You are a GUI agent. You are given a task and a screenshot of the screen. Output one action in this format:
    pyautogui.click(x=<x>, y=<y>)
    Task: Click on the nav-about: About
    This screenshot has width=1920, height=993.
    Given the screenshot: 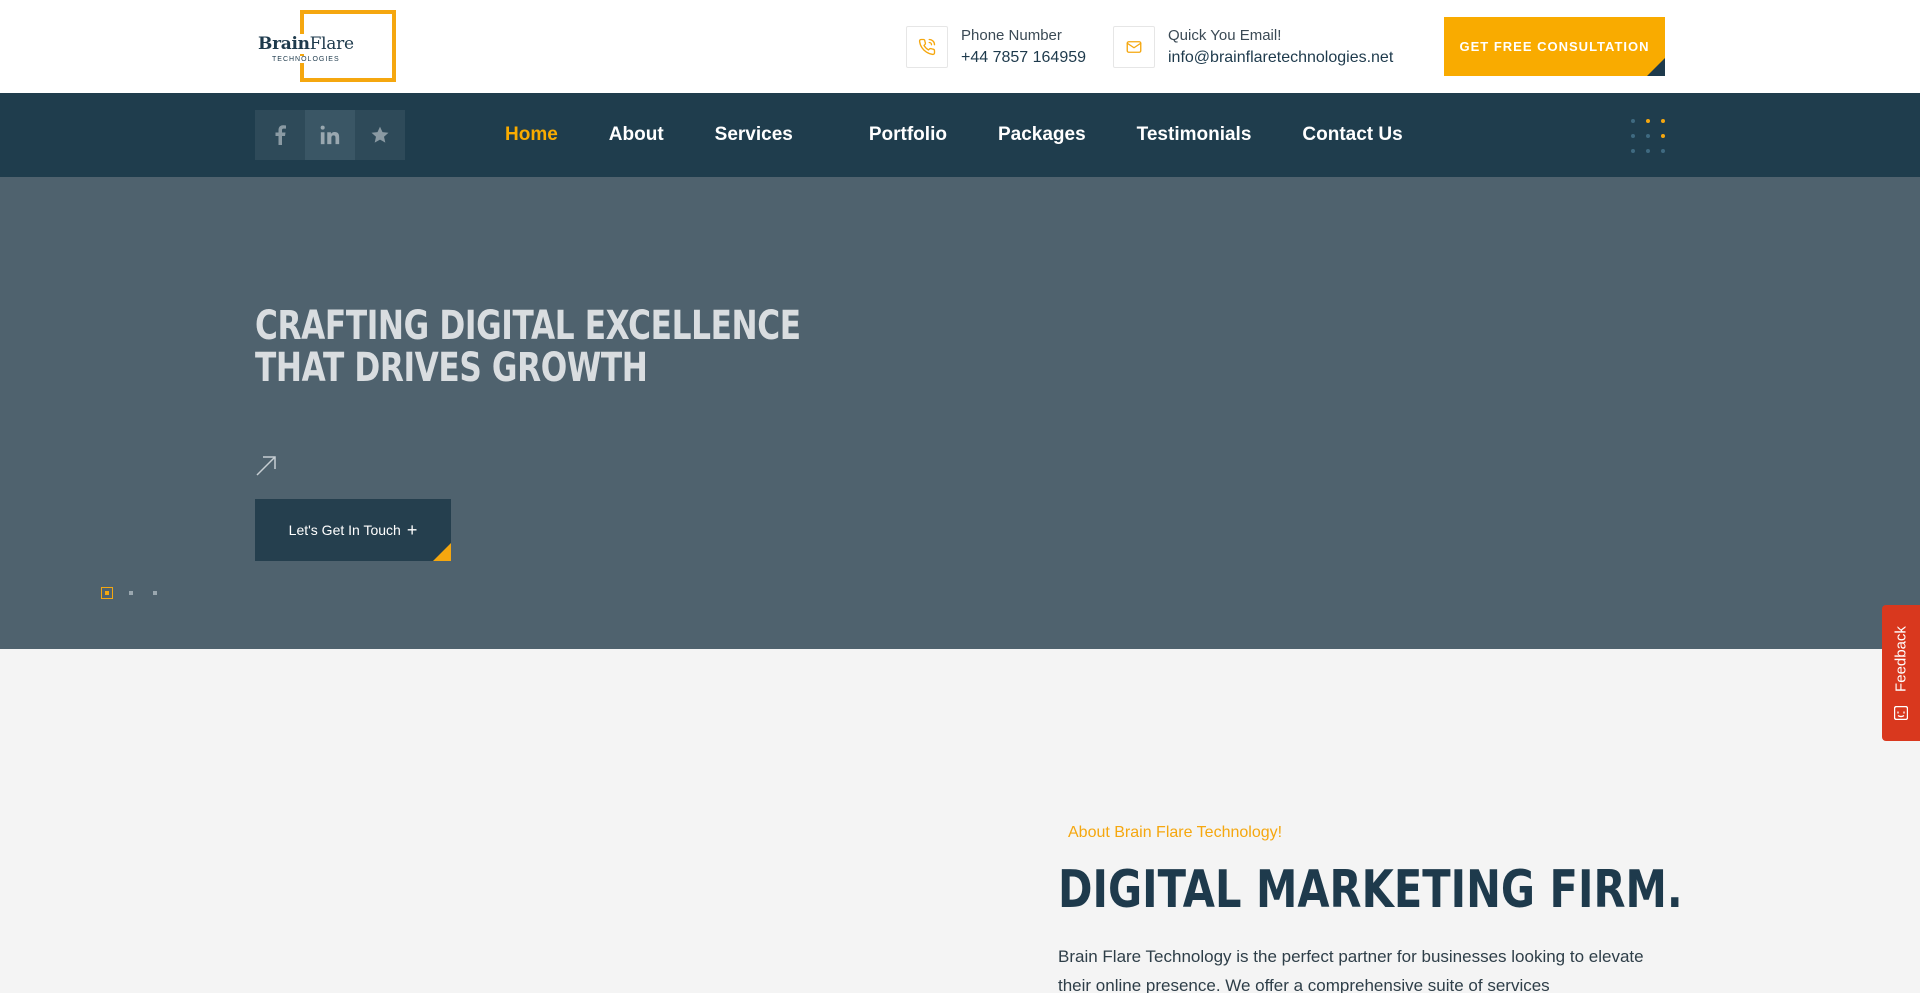 What is the action you would take?
    pyautogui.click(x=636, y=135)
    